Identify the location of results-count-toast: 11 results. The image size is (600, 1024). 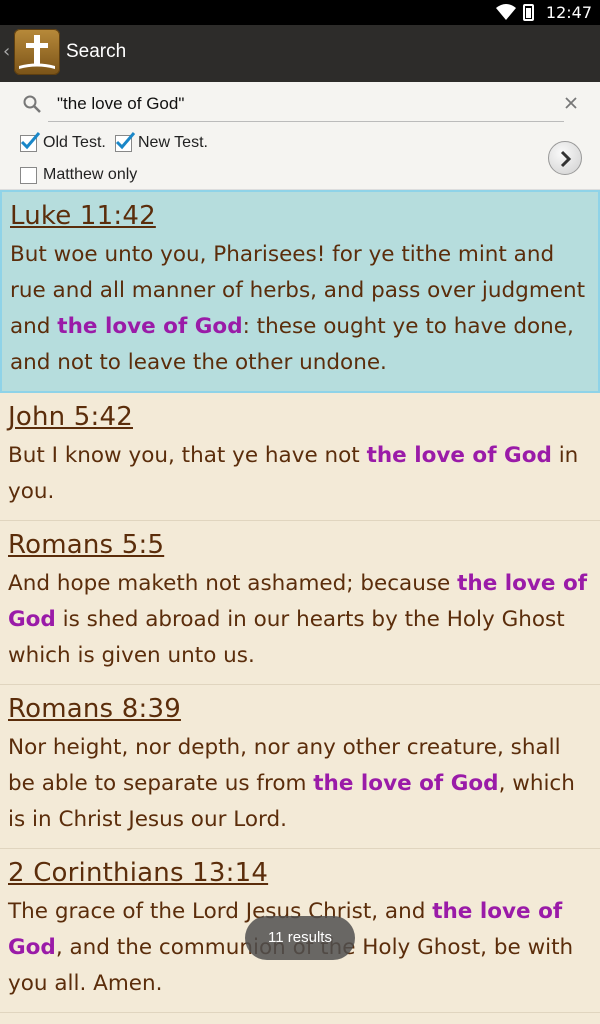
(300, 938).